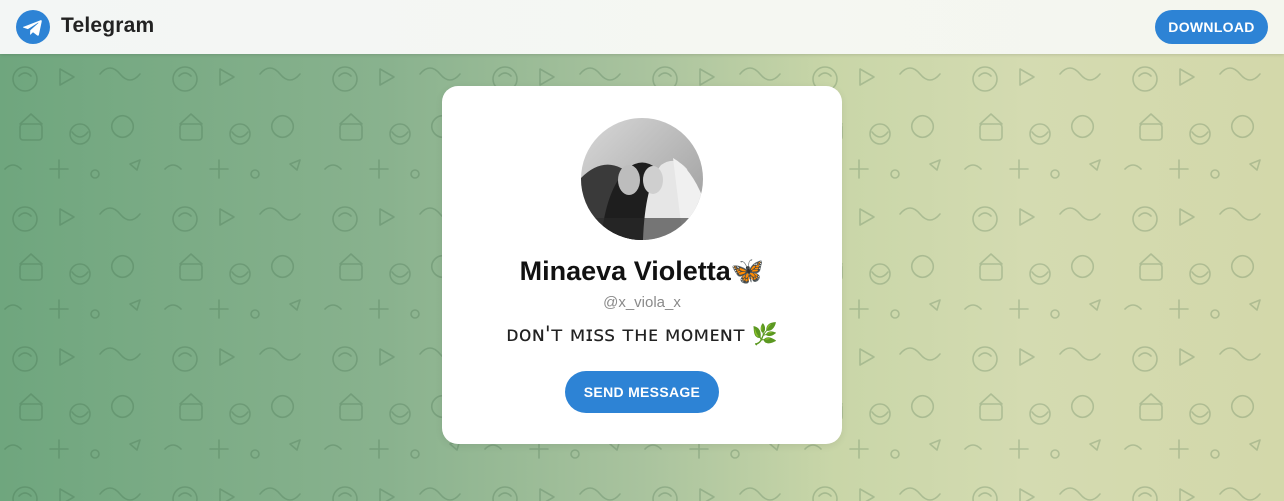 Image resolution: width=1284 pixels, height=501 pixels. Describe the element at coordinates (642, 27) in the screenshot. I see `top-header: Telegram DOWNLOAD` at that location.